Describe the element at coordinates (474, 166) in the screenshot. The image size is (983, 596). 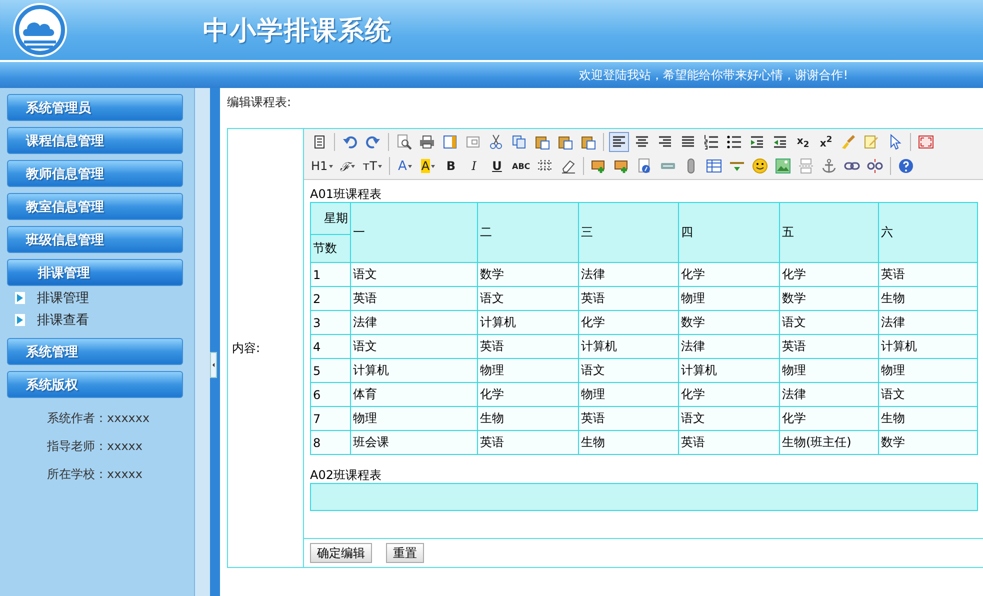
I see `italic-button: I` at that location.